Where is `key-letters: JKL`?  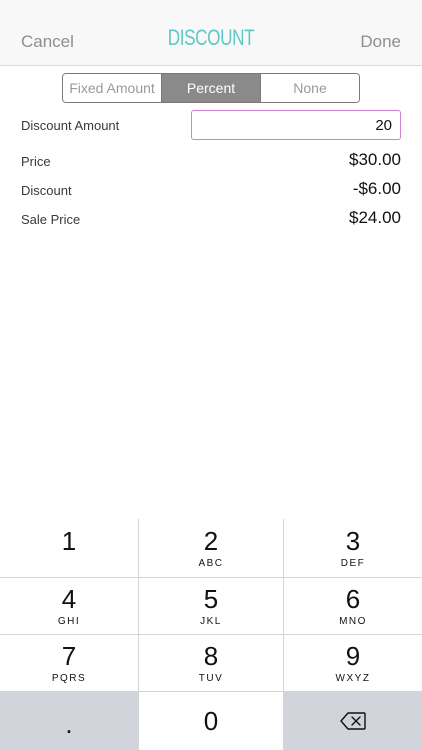 key-letters: JKL is located at coordinates (211, 621).